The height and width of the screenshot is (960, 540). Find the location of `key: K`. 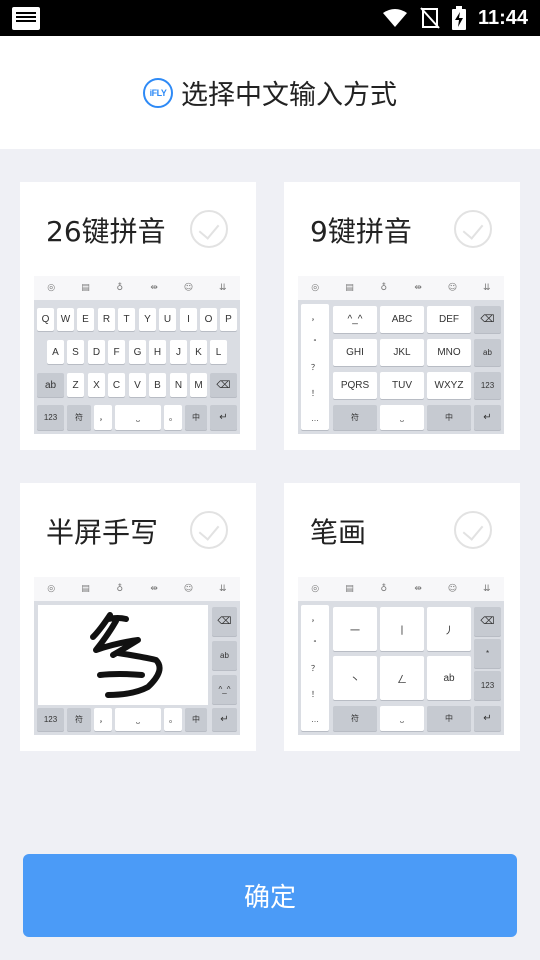

key: K is located at coordinates (198, 352).